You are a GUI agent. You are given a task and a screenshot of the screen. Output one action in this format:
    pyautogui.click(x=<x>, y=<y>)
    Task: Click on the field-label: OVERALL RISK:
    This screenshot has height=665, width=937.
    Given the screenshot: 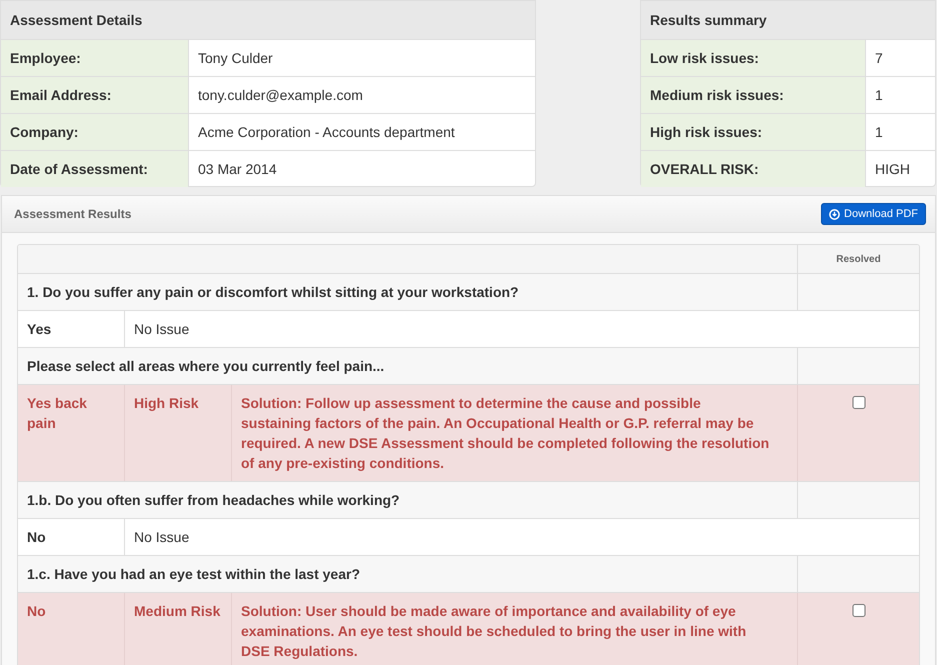 What is the action you would take?
    pyautogui.click(x=753, y=169)
    